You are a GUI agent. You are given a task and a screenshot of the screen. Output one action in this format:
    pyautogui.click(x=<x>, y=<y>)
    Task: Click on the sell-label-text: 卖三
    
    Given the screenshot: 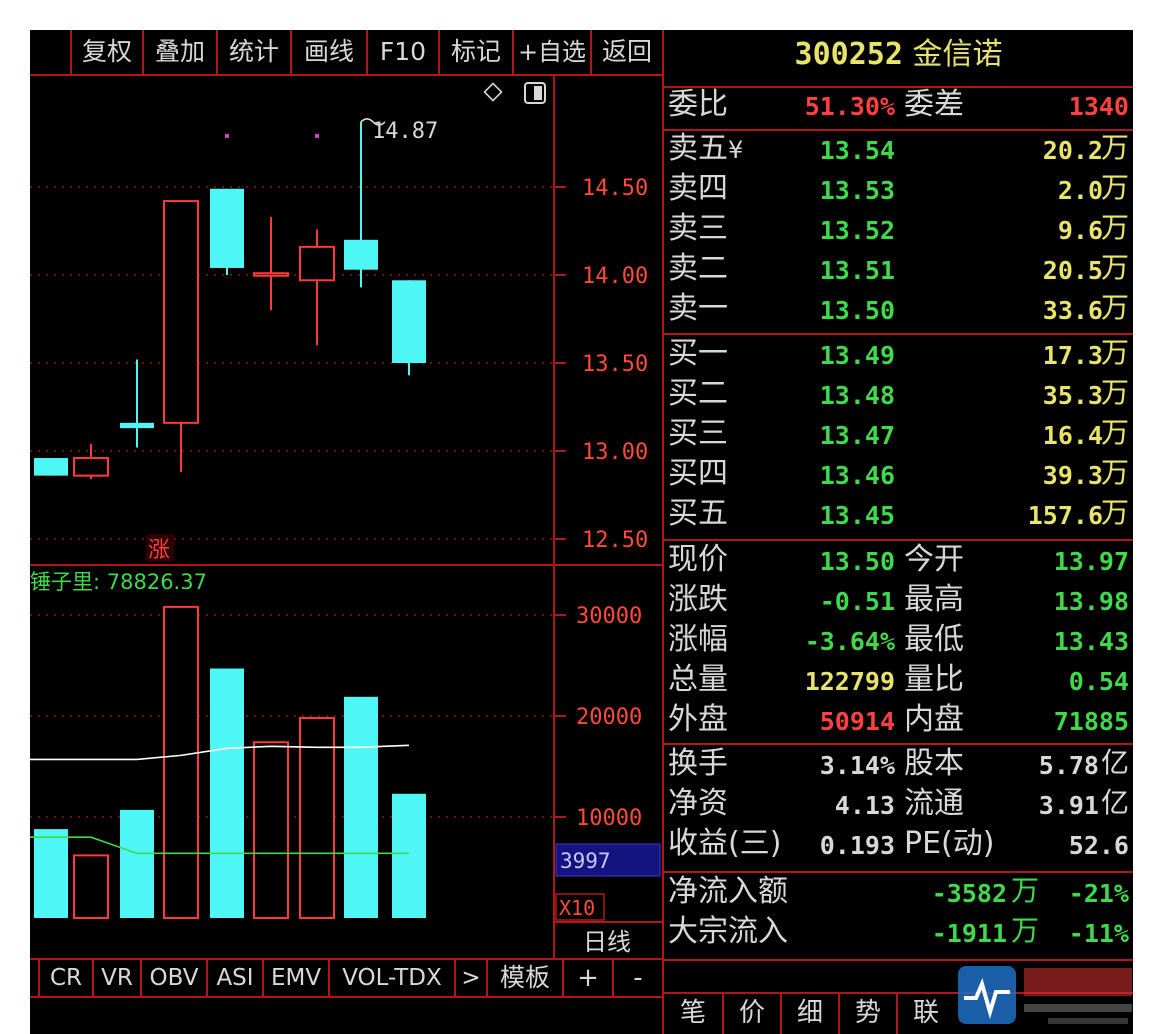 What is the action you would take?
    pyautogui.click(x=698, y=228)
    